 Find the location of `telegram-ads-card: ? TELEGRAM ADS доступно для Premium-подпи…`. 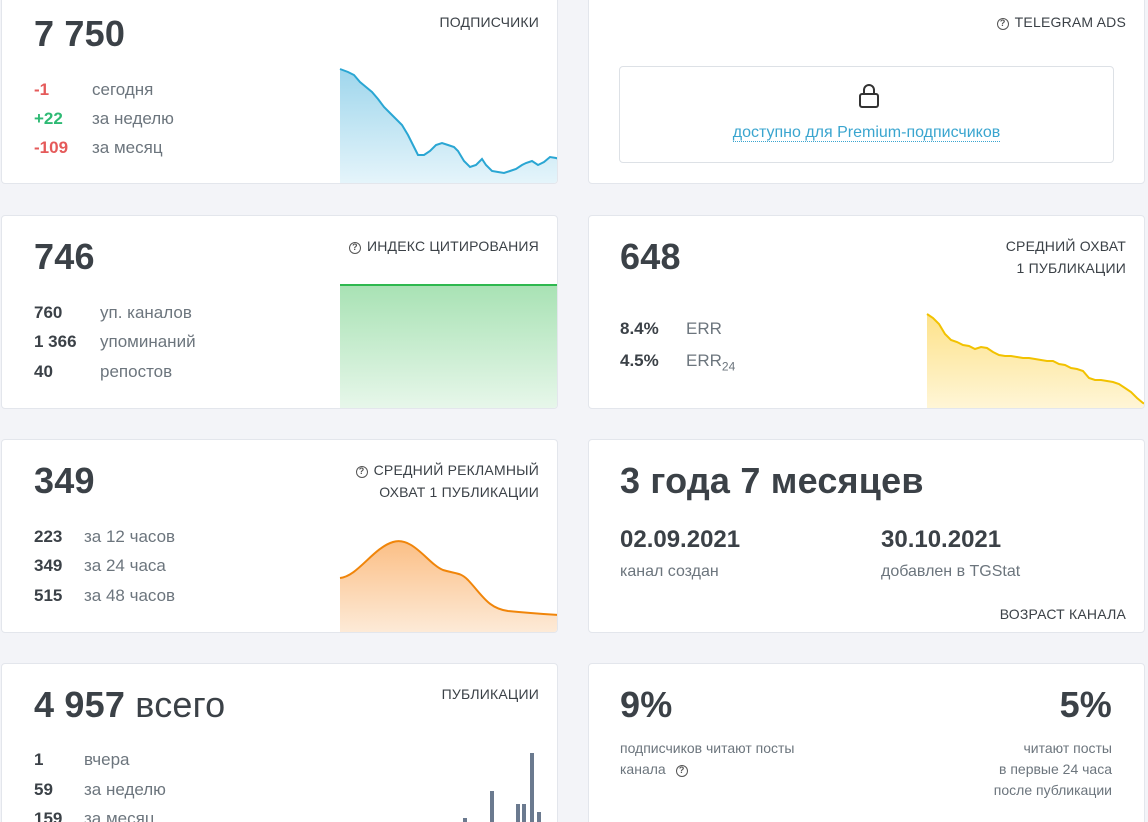

telegram-ads-card: ? TELEGRAM ADS доступно для Premium-подпи… is located at coordinates (866, 92).